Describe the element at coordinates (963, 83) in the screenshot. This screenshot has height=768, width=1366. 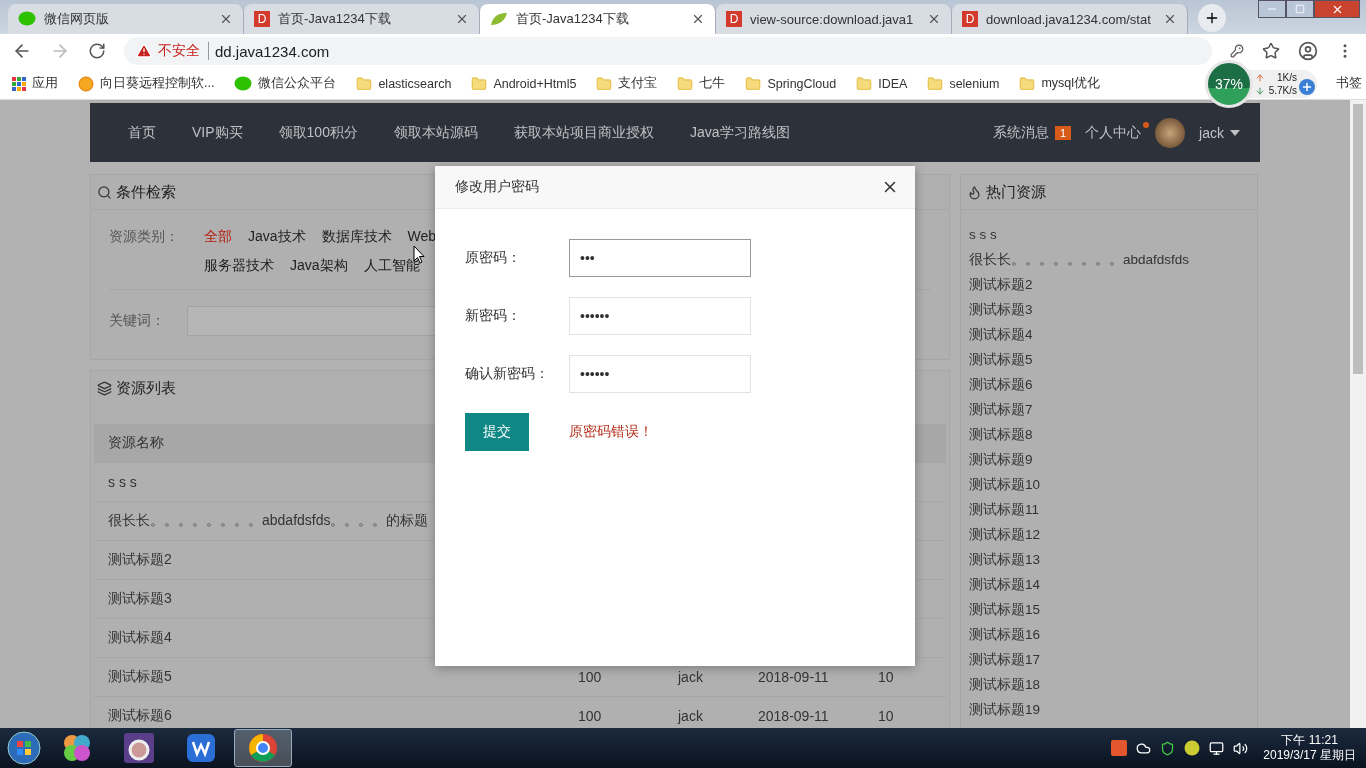
I see `bookmark: selenium` at that location.